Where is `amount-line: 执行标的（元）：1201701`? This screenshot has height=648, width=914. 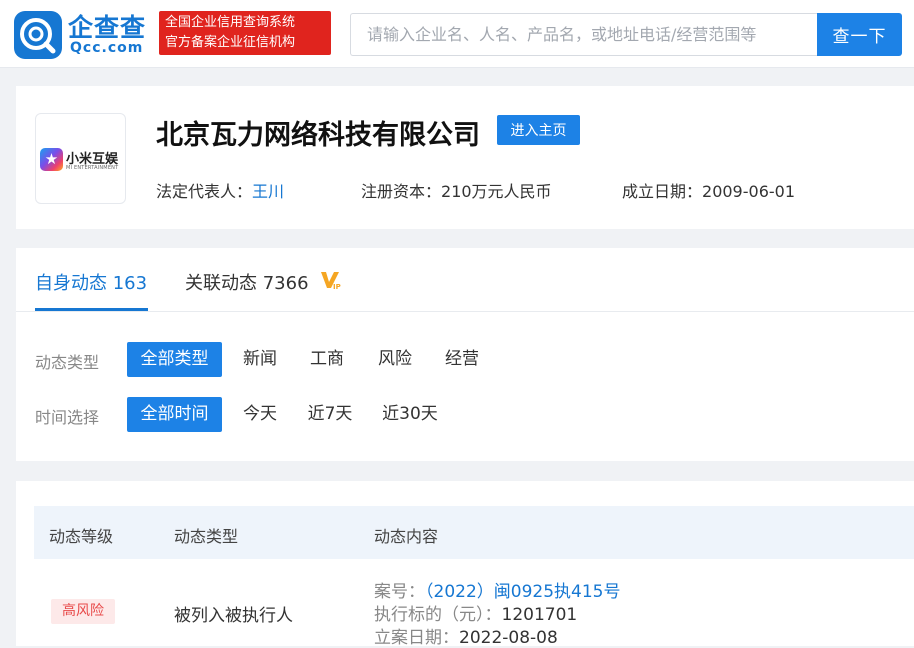
amount-line: 执行标的（元）：1201701 is located at coordinates (475, 612).